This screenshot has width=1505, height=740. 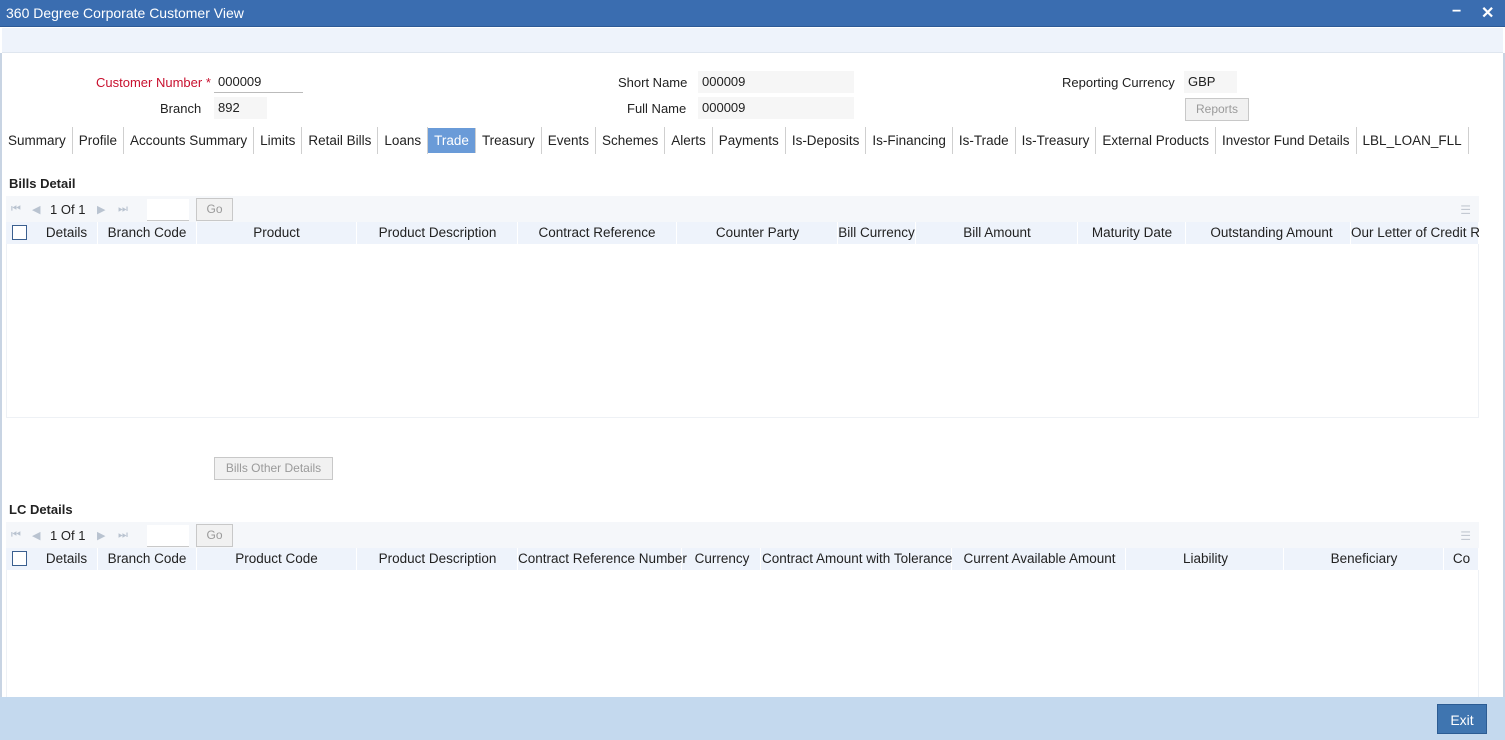 I want to click on lc-go-button: Go, so click(x=214, y=535).